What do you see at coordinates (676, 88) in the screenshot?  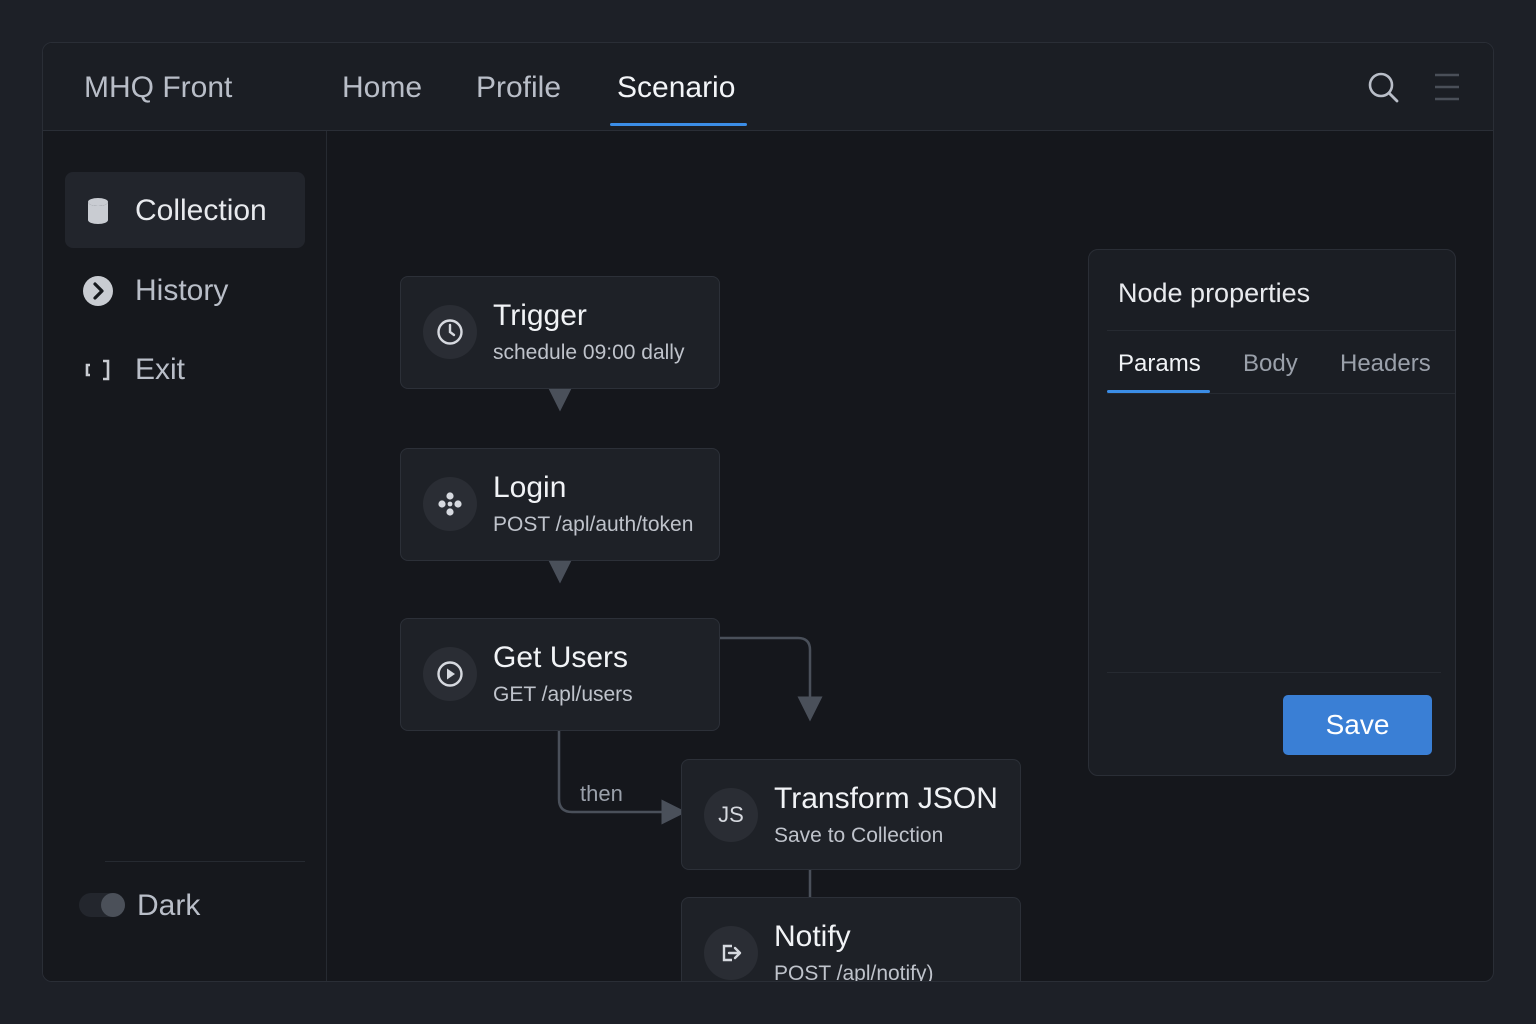 I see `tab-scenario: Scenario` at bounding box center [676, 88].